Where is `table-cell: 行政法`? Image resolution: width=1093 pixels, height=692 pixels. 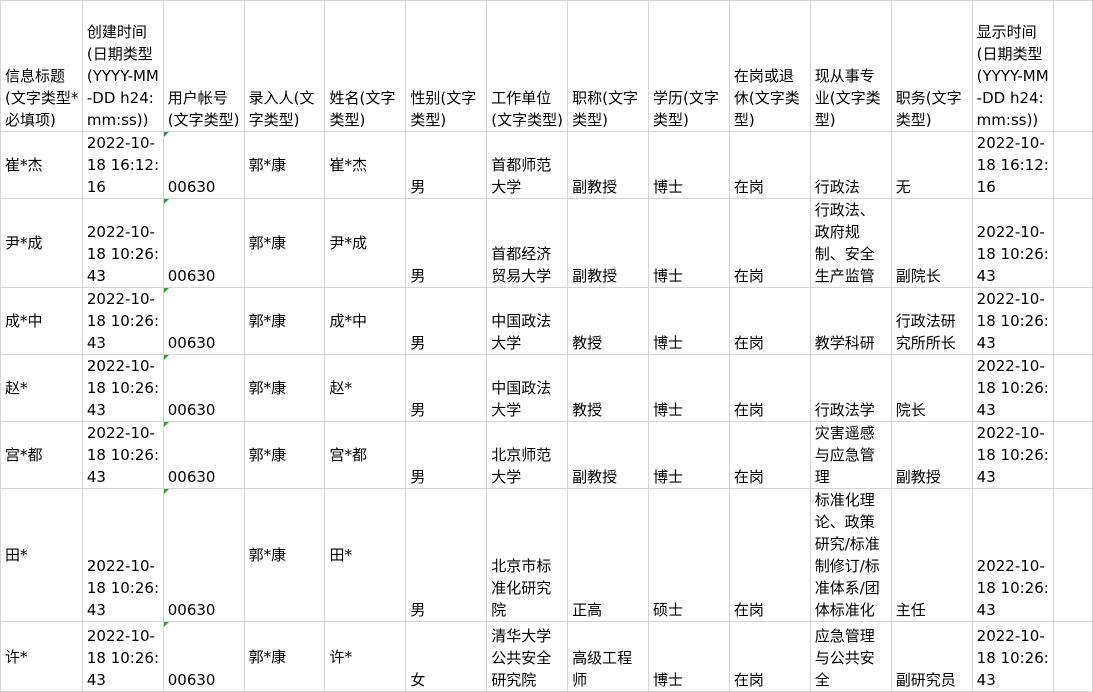 table-cell: 行政法 is located at coordinates (850, 165).